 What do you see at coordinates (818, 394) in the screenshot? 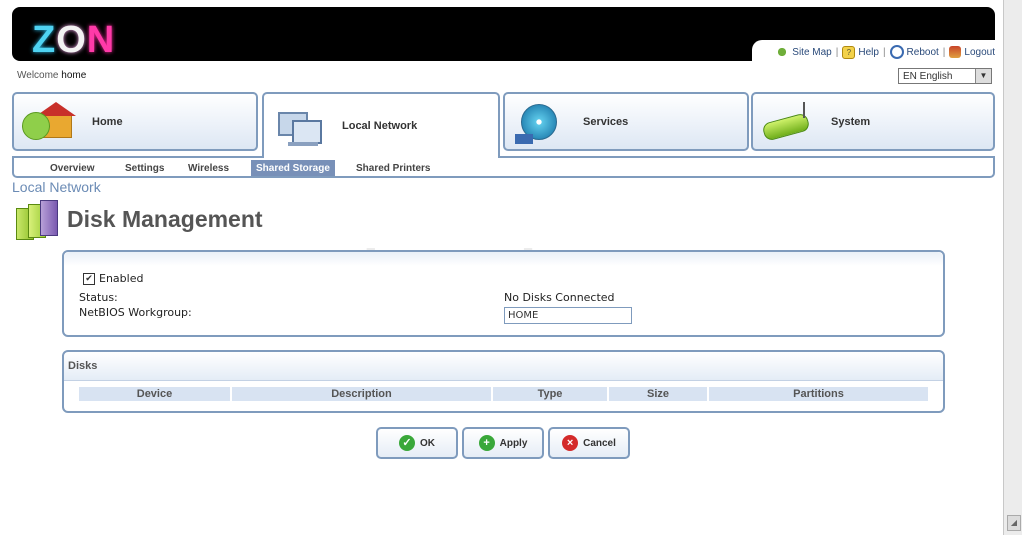
I see `column-partitions: Partitions` at bounding box center [818, 394].